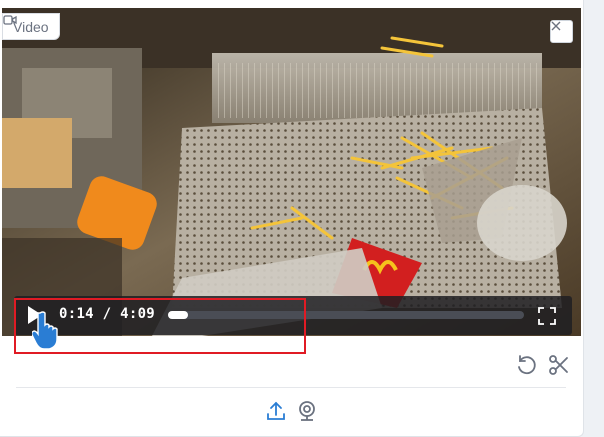 The image size is (604, 437). I want to click on video-tag-label: Video, so click(31, 26).